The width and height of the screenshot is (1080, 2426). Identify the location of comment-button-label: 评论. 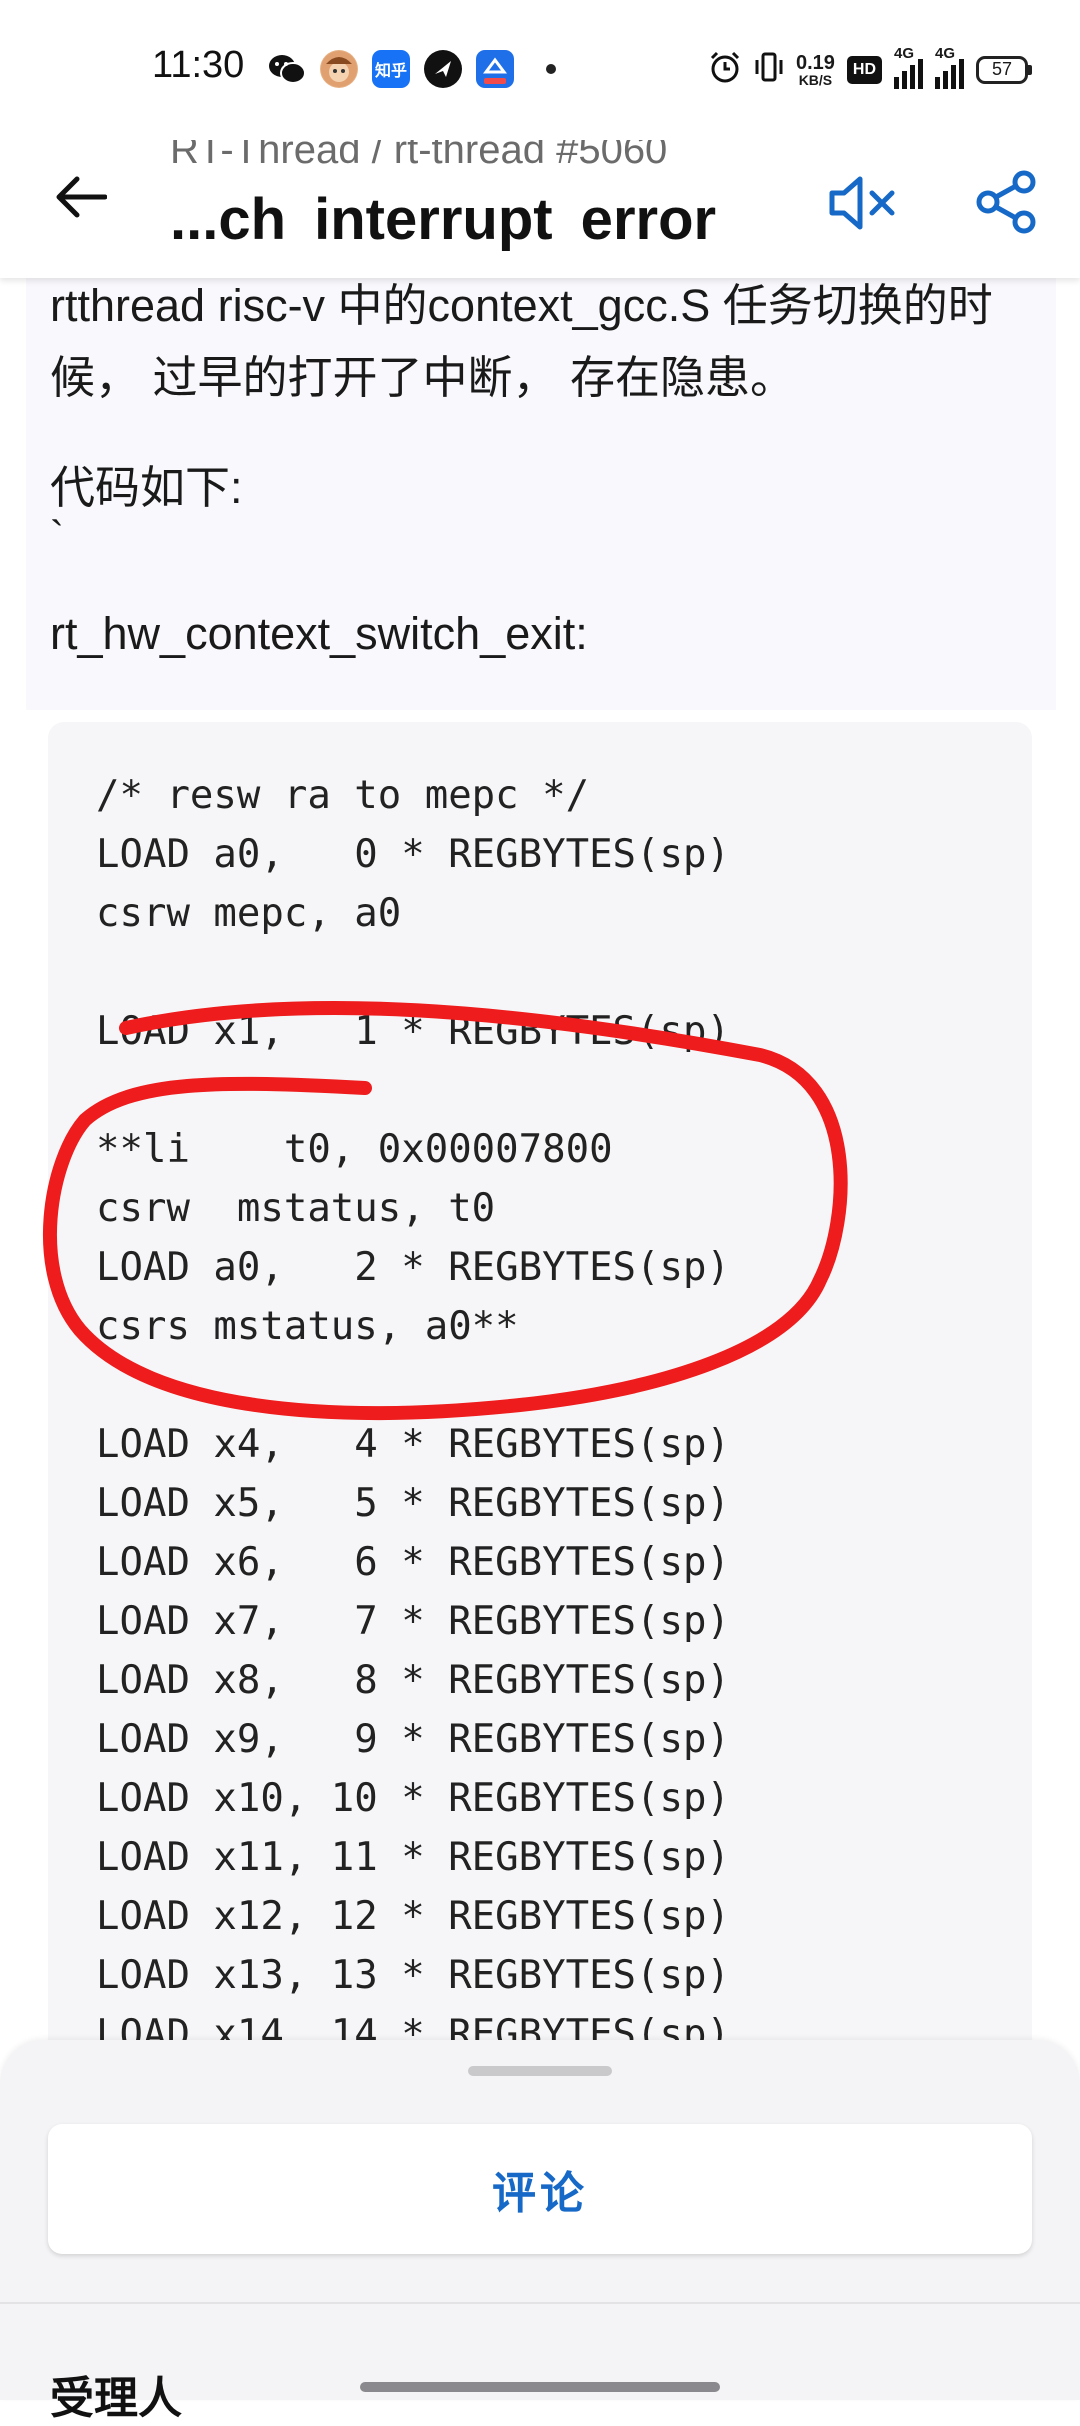
(540, 2193).